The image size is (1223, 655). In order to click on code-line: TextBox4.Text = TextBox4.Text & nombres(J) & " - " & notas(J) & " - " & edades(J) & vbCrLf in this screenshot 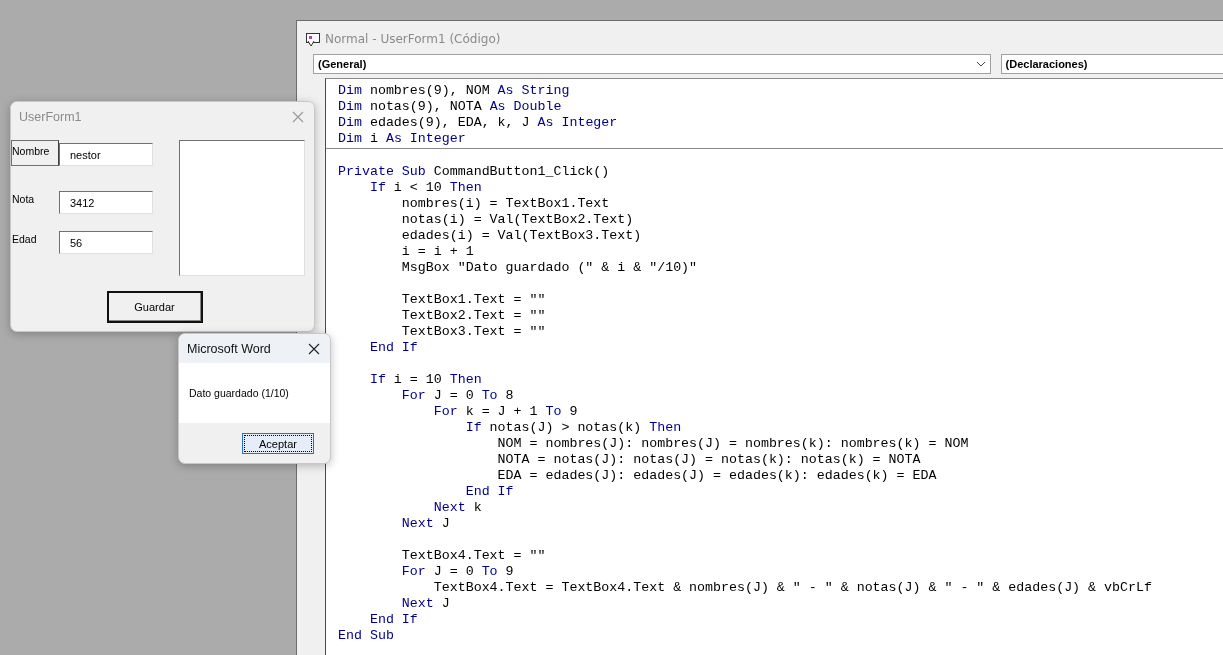, I will do `click(792, 588)`.